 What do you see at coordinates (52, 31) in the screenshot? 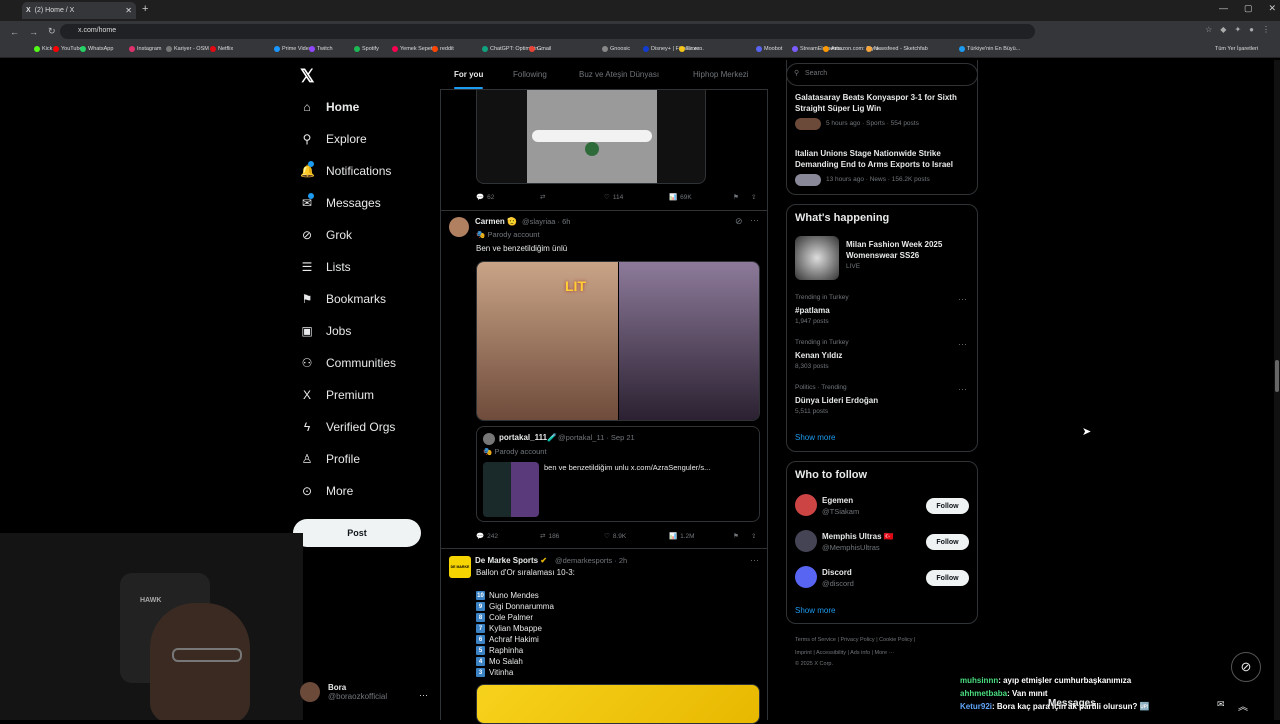
I see `reload-icon: ↻` at bounding box center [52, 31].